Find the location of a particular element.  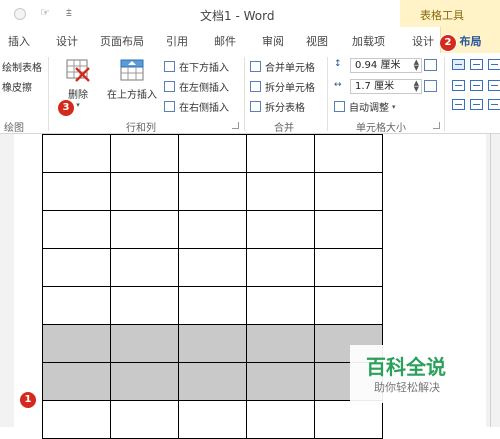

insert-right-button: 在右侧插入 is located at coordinates (196, 106).